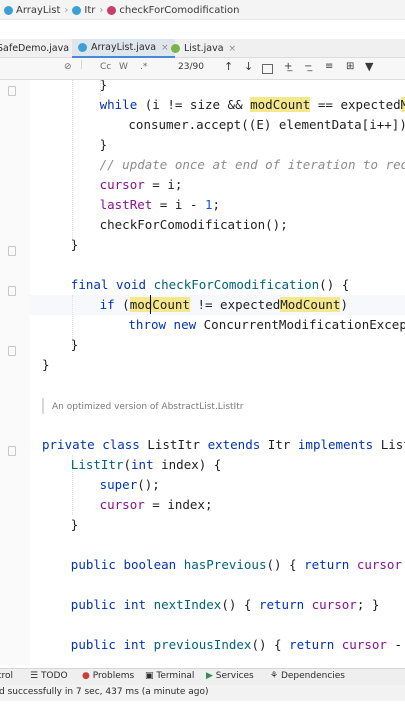 This screenshot has width=405, height=720. Describe the element at coordinates (392, 444) in the screenshot. I see `code-token: ListIt` at that location.